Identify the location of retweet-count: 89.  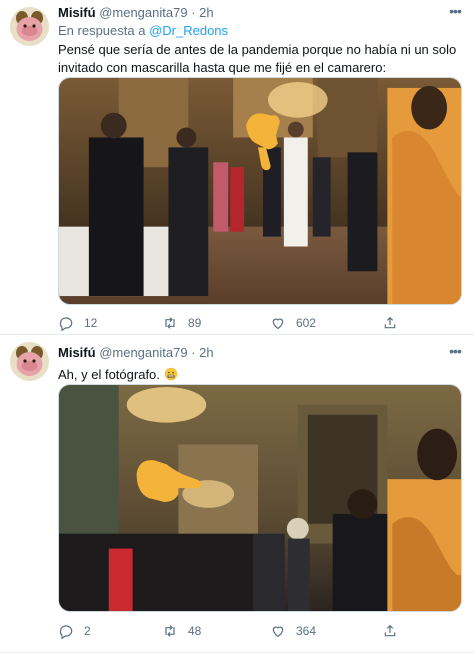
(195, 323).